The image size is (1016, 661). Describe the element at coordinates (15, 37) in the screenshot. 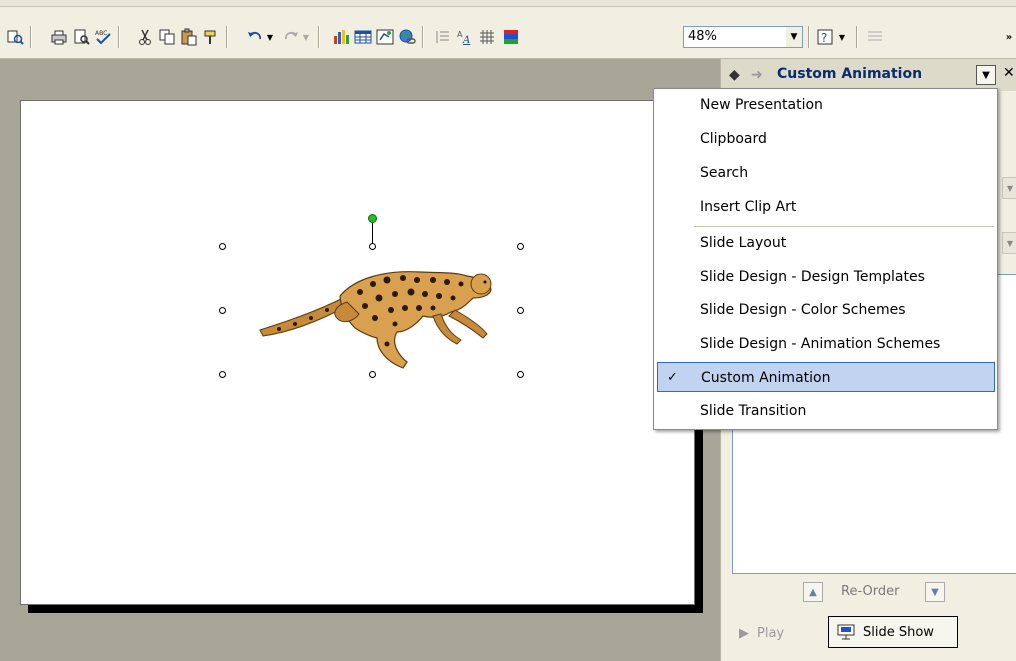

I see `research-icon` at that location.